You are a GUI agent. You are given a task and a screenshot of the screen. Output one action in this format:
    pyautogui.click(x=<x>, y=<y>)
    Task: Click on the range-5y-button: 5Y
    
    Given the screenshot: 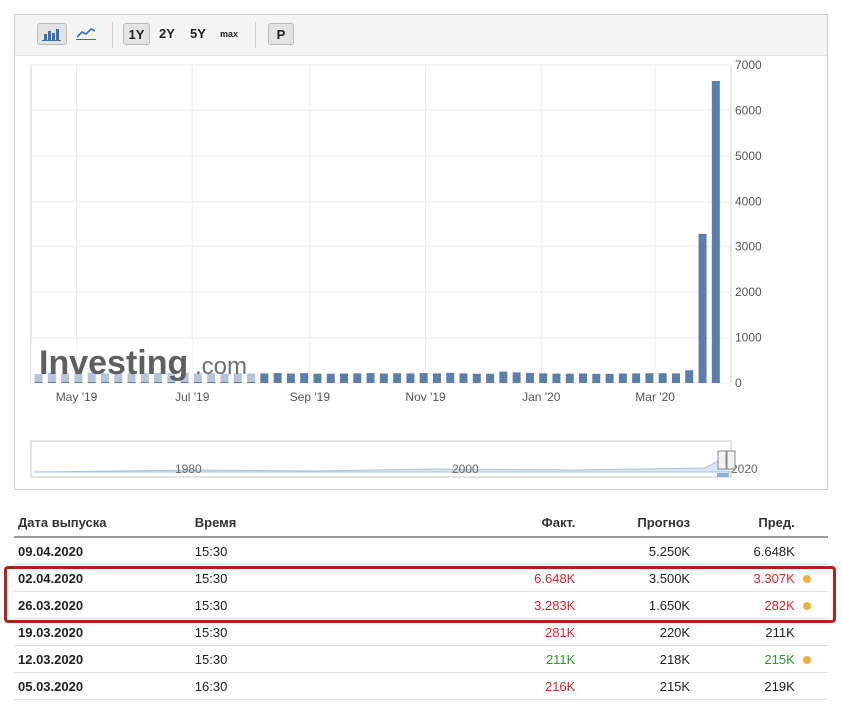 What is the action you would take?
    pyautogui.click(x=198, y=34)
    